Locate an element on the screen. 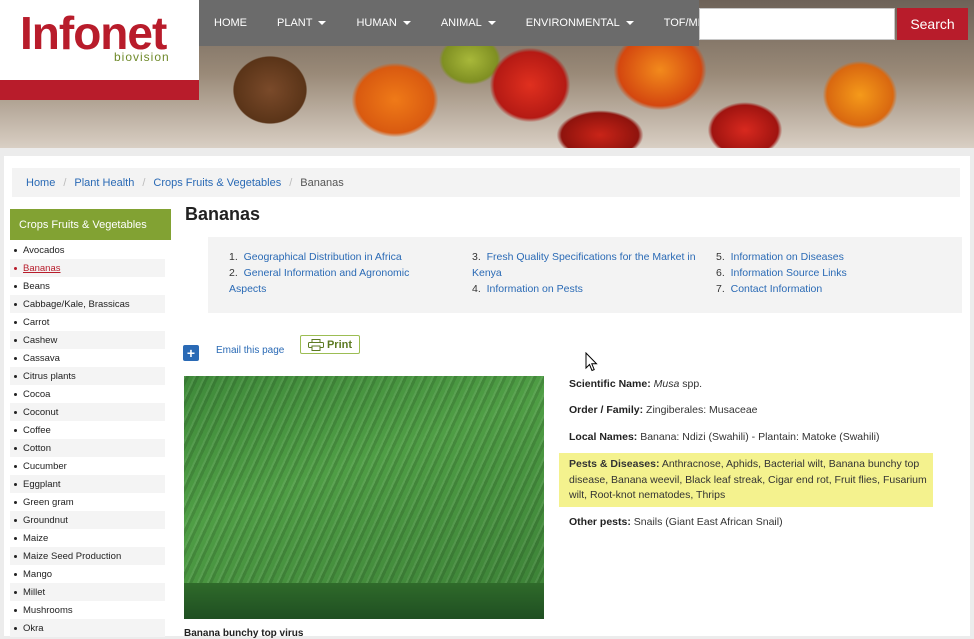 The width and height of the screenshot is (974, 639). sidebar-item-label: Millet is located at coordinates (34, 592).